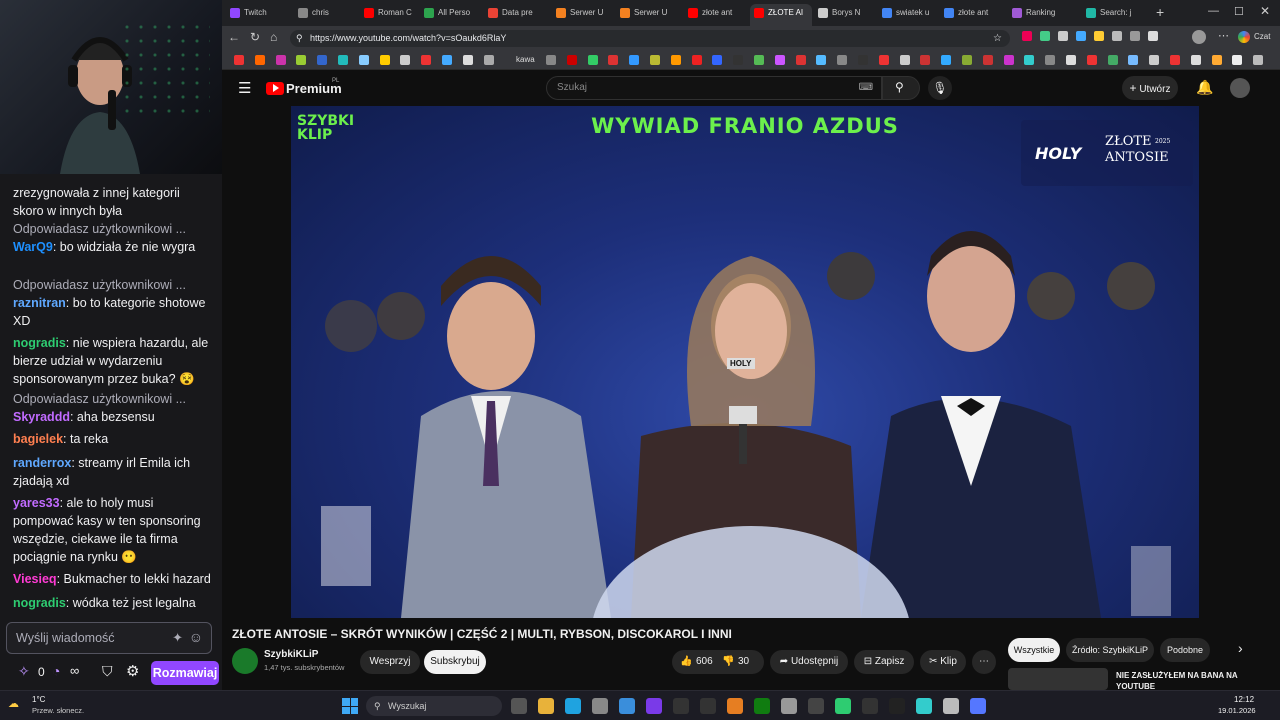  What do you see at coordinates (997, 38) in the screenshot?
I see `bookmark-star-icon: ☆` at bounding box center [997, 38].